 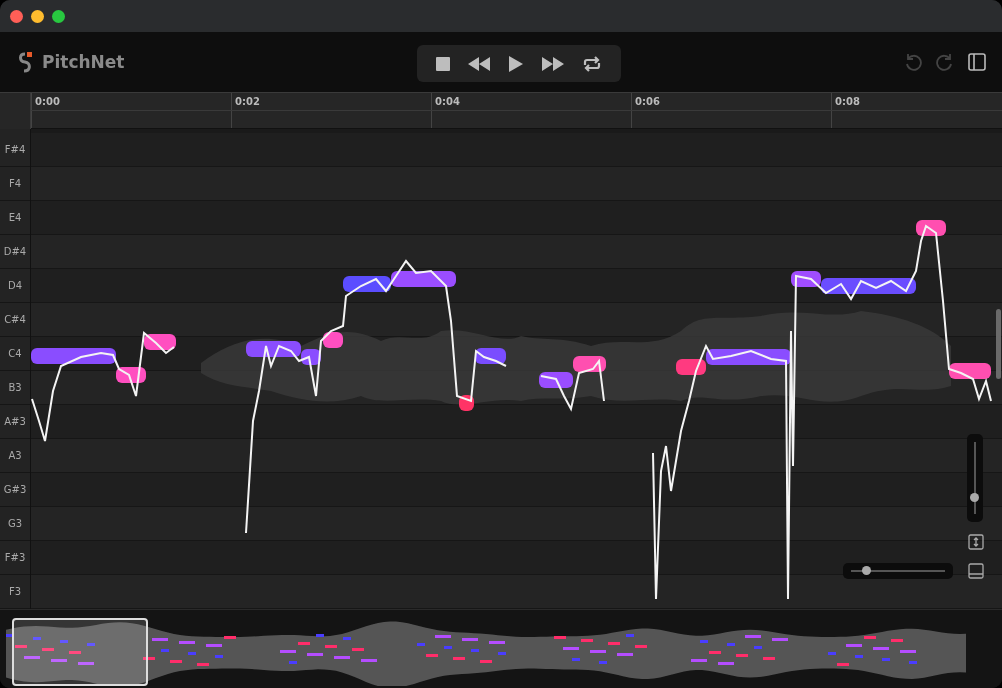 I want to click on stop-button, so click(x=442, y=63).